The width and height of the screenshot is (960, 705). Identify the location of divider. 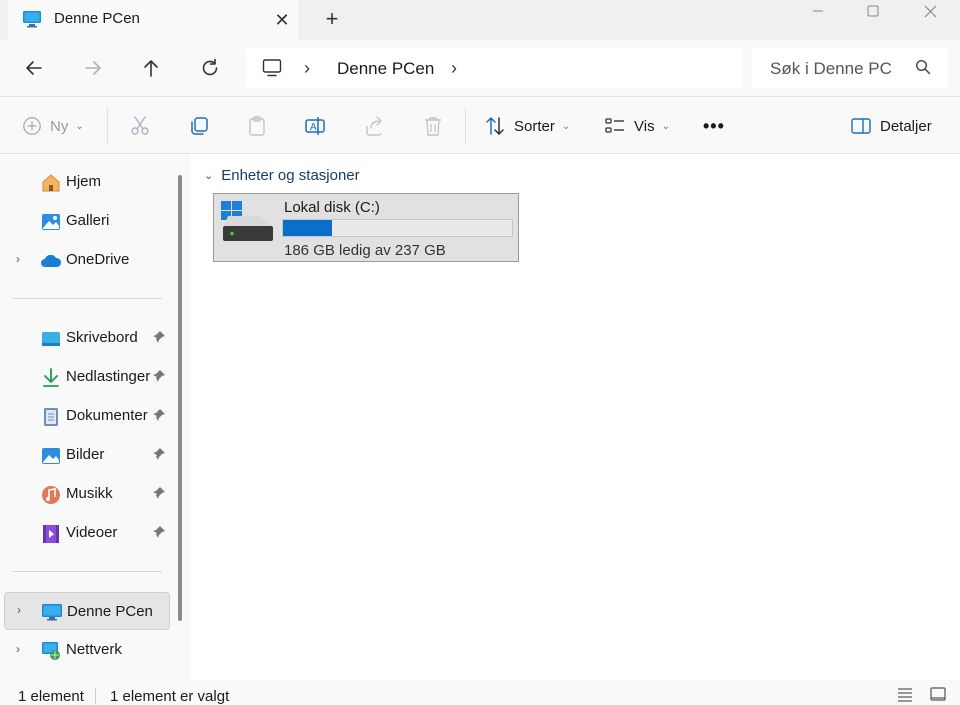
(95, 696).